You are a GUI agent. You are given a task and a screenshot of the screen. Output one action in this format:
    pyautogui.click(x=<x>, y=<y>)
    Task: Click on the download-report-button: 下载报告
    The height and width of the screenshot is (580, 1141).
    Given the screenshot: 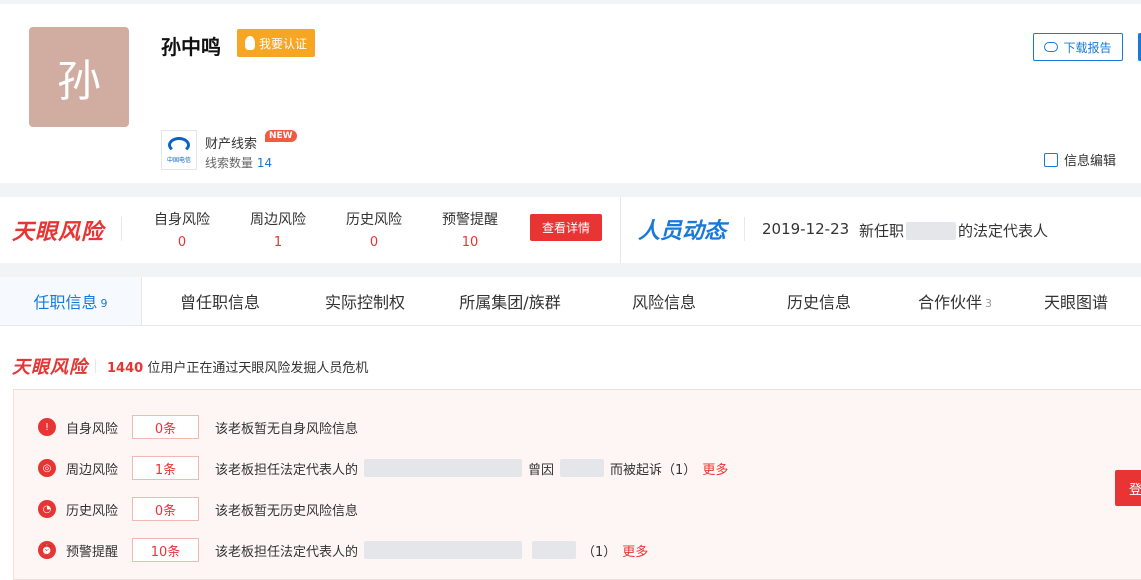 What is the action you would take?
    pyautogui.click(x=1078, y=47)
    